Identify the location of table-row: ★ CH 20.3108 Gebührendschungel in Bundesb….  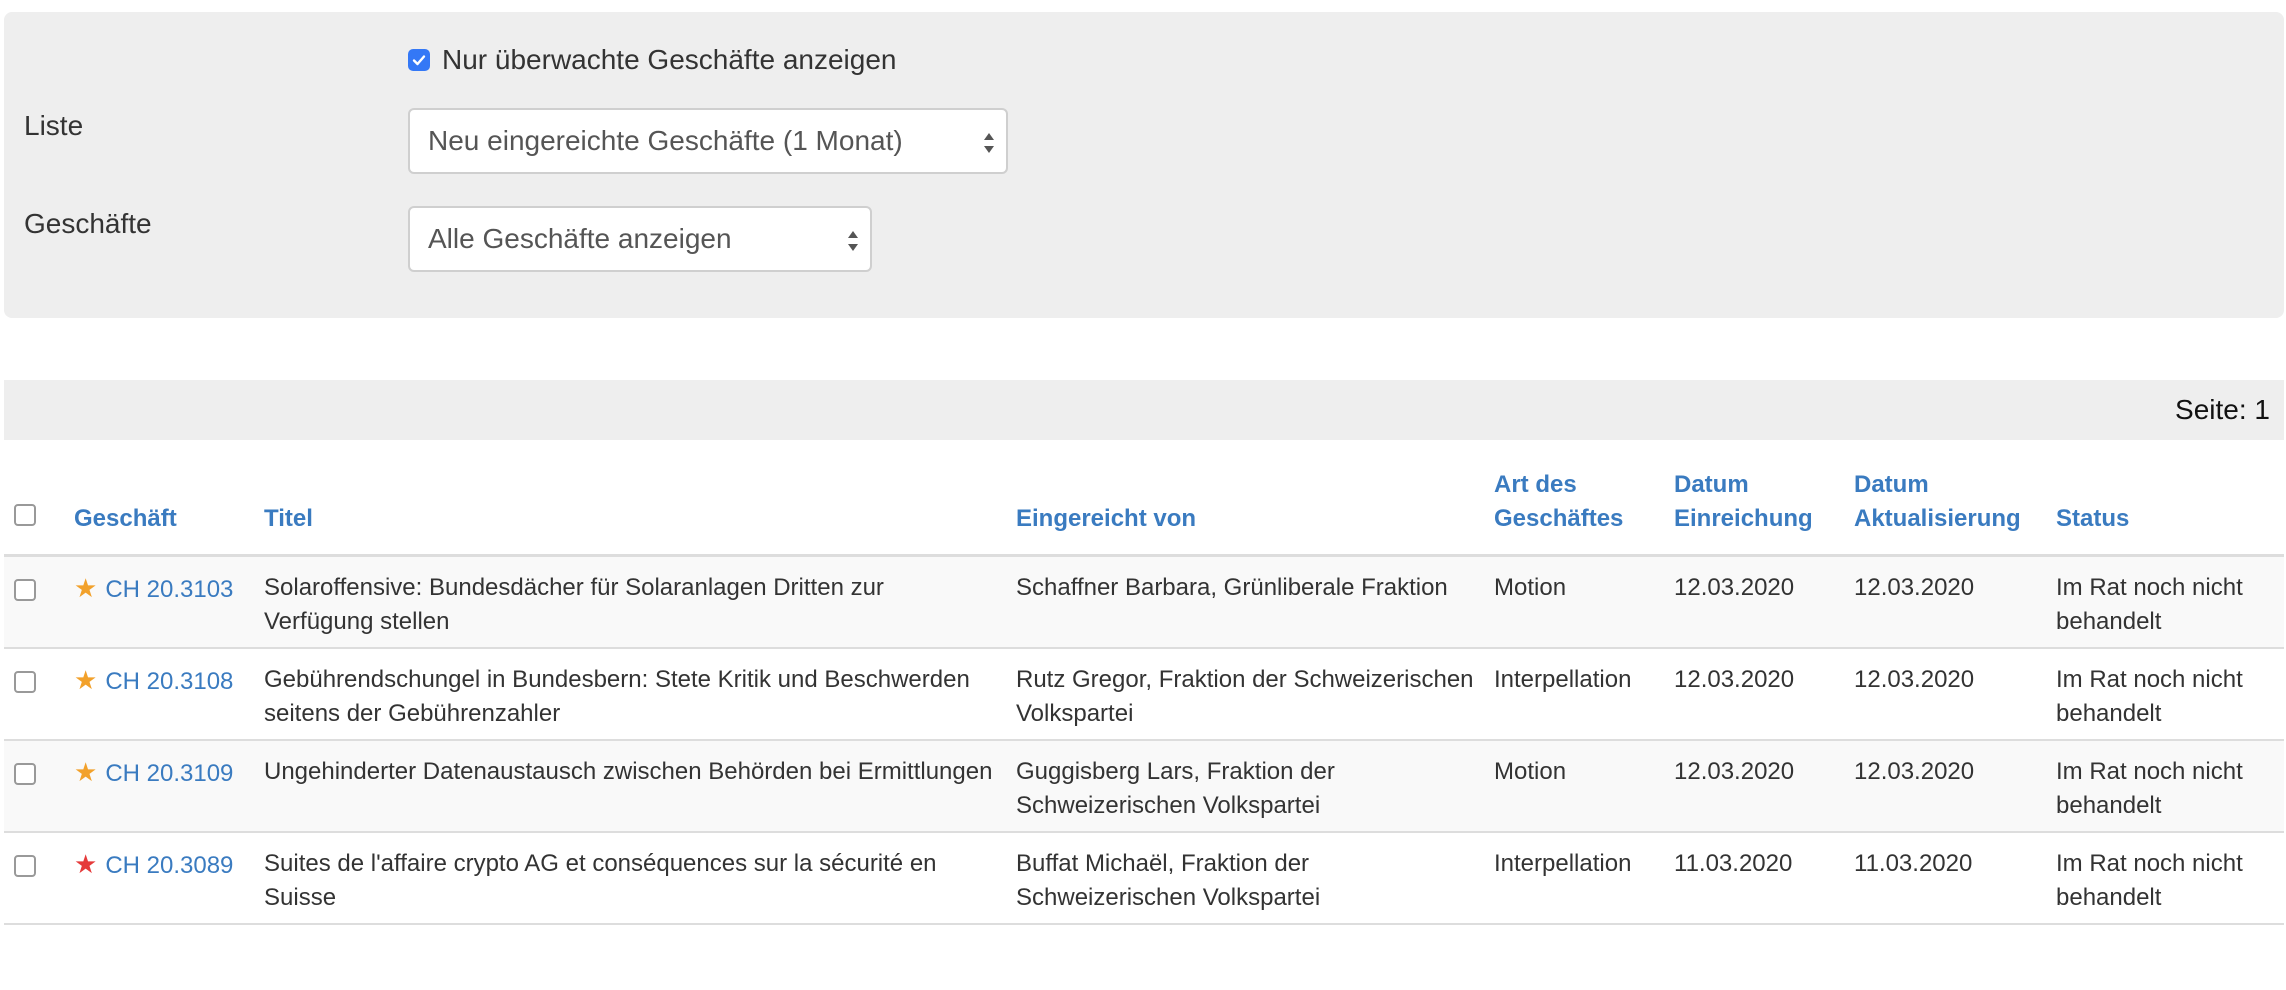
(1144, 694).